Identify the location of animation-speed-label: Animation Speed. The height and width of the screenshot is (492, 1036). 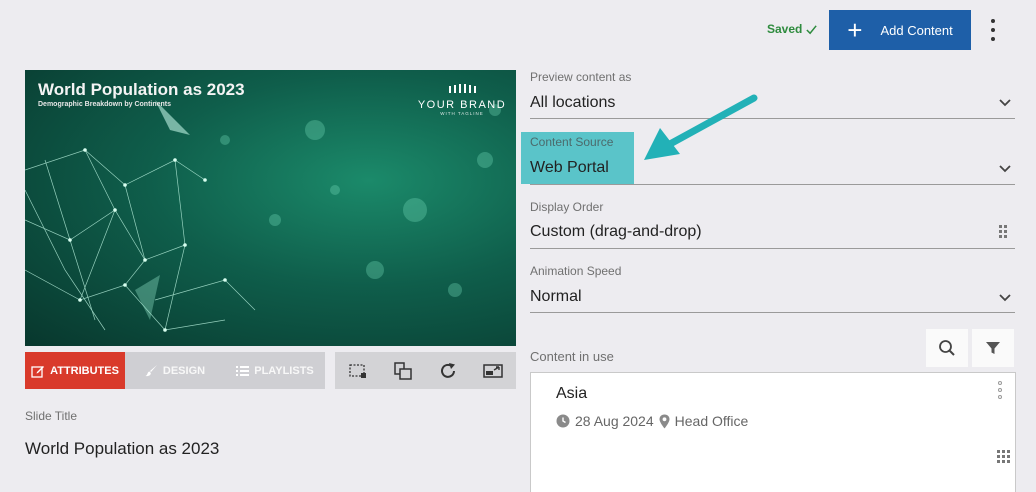
(576, 271).